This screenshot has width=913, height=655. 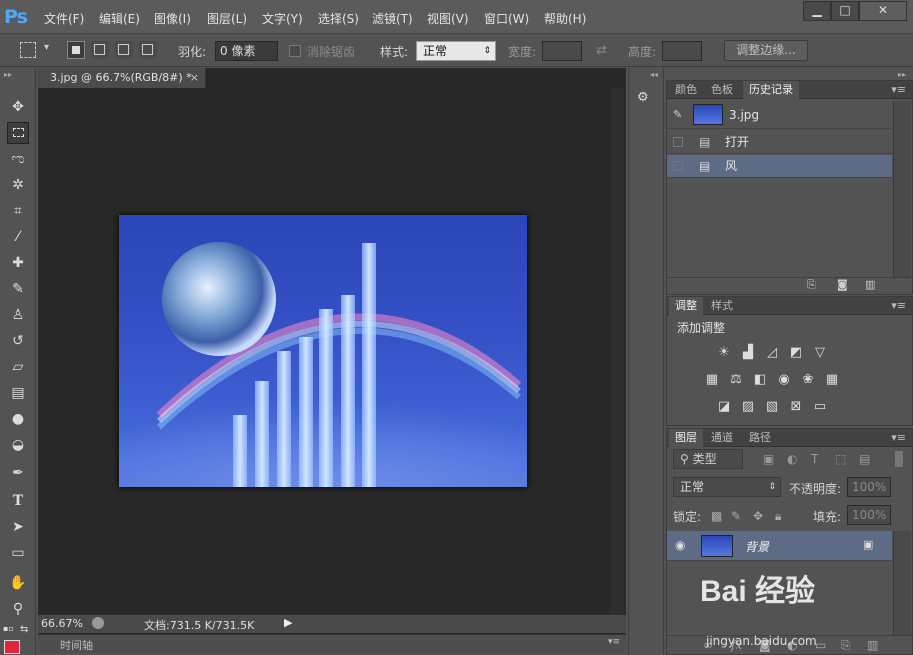 I want to click on menu-view: 视图(V), so click(x=448, y=18).